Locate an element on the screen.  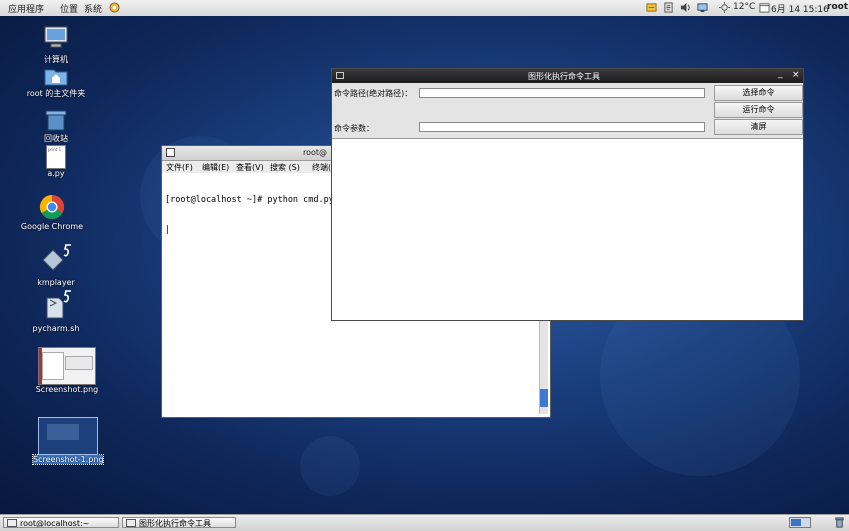
temperature-text: 12°C is located at coordinates (744, 7).